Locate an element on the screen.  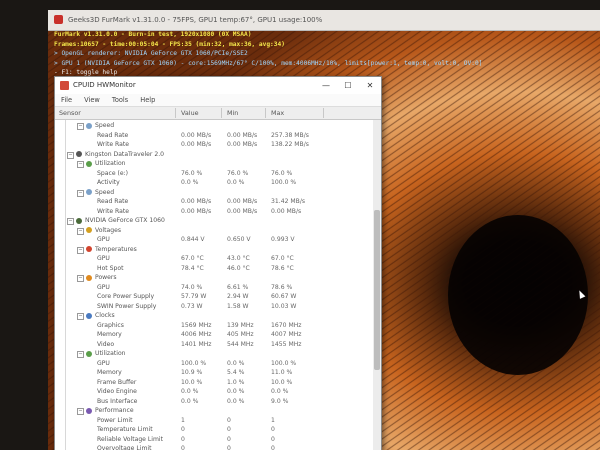
sensor-max: 100.0 % is located at coordinates (284, 182).